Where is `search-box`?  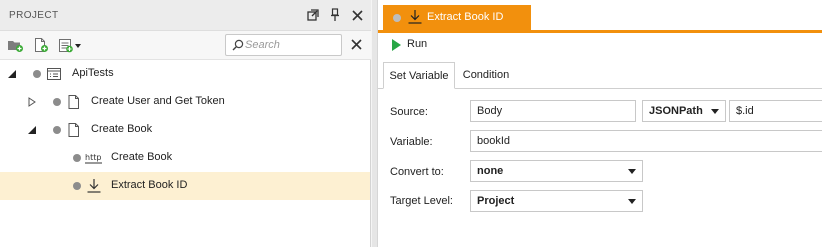
search-box is located at coordinates (283, 45).